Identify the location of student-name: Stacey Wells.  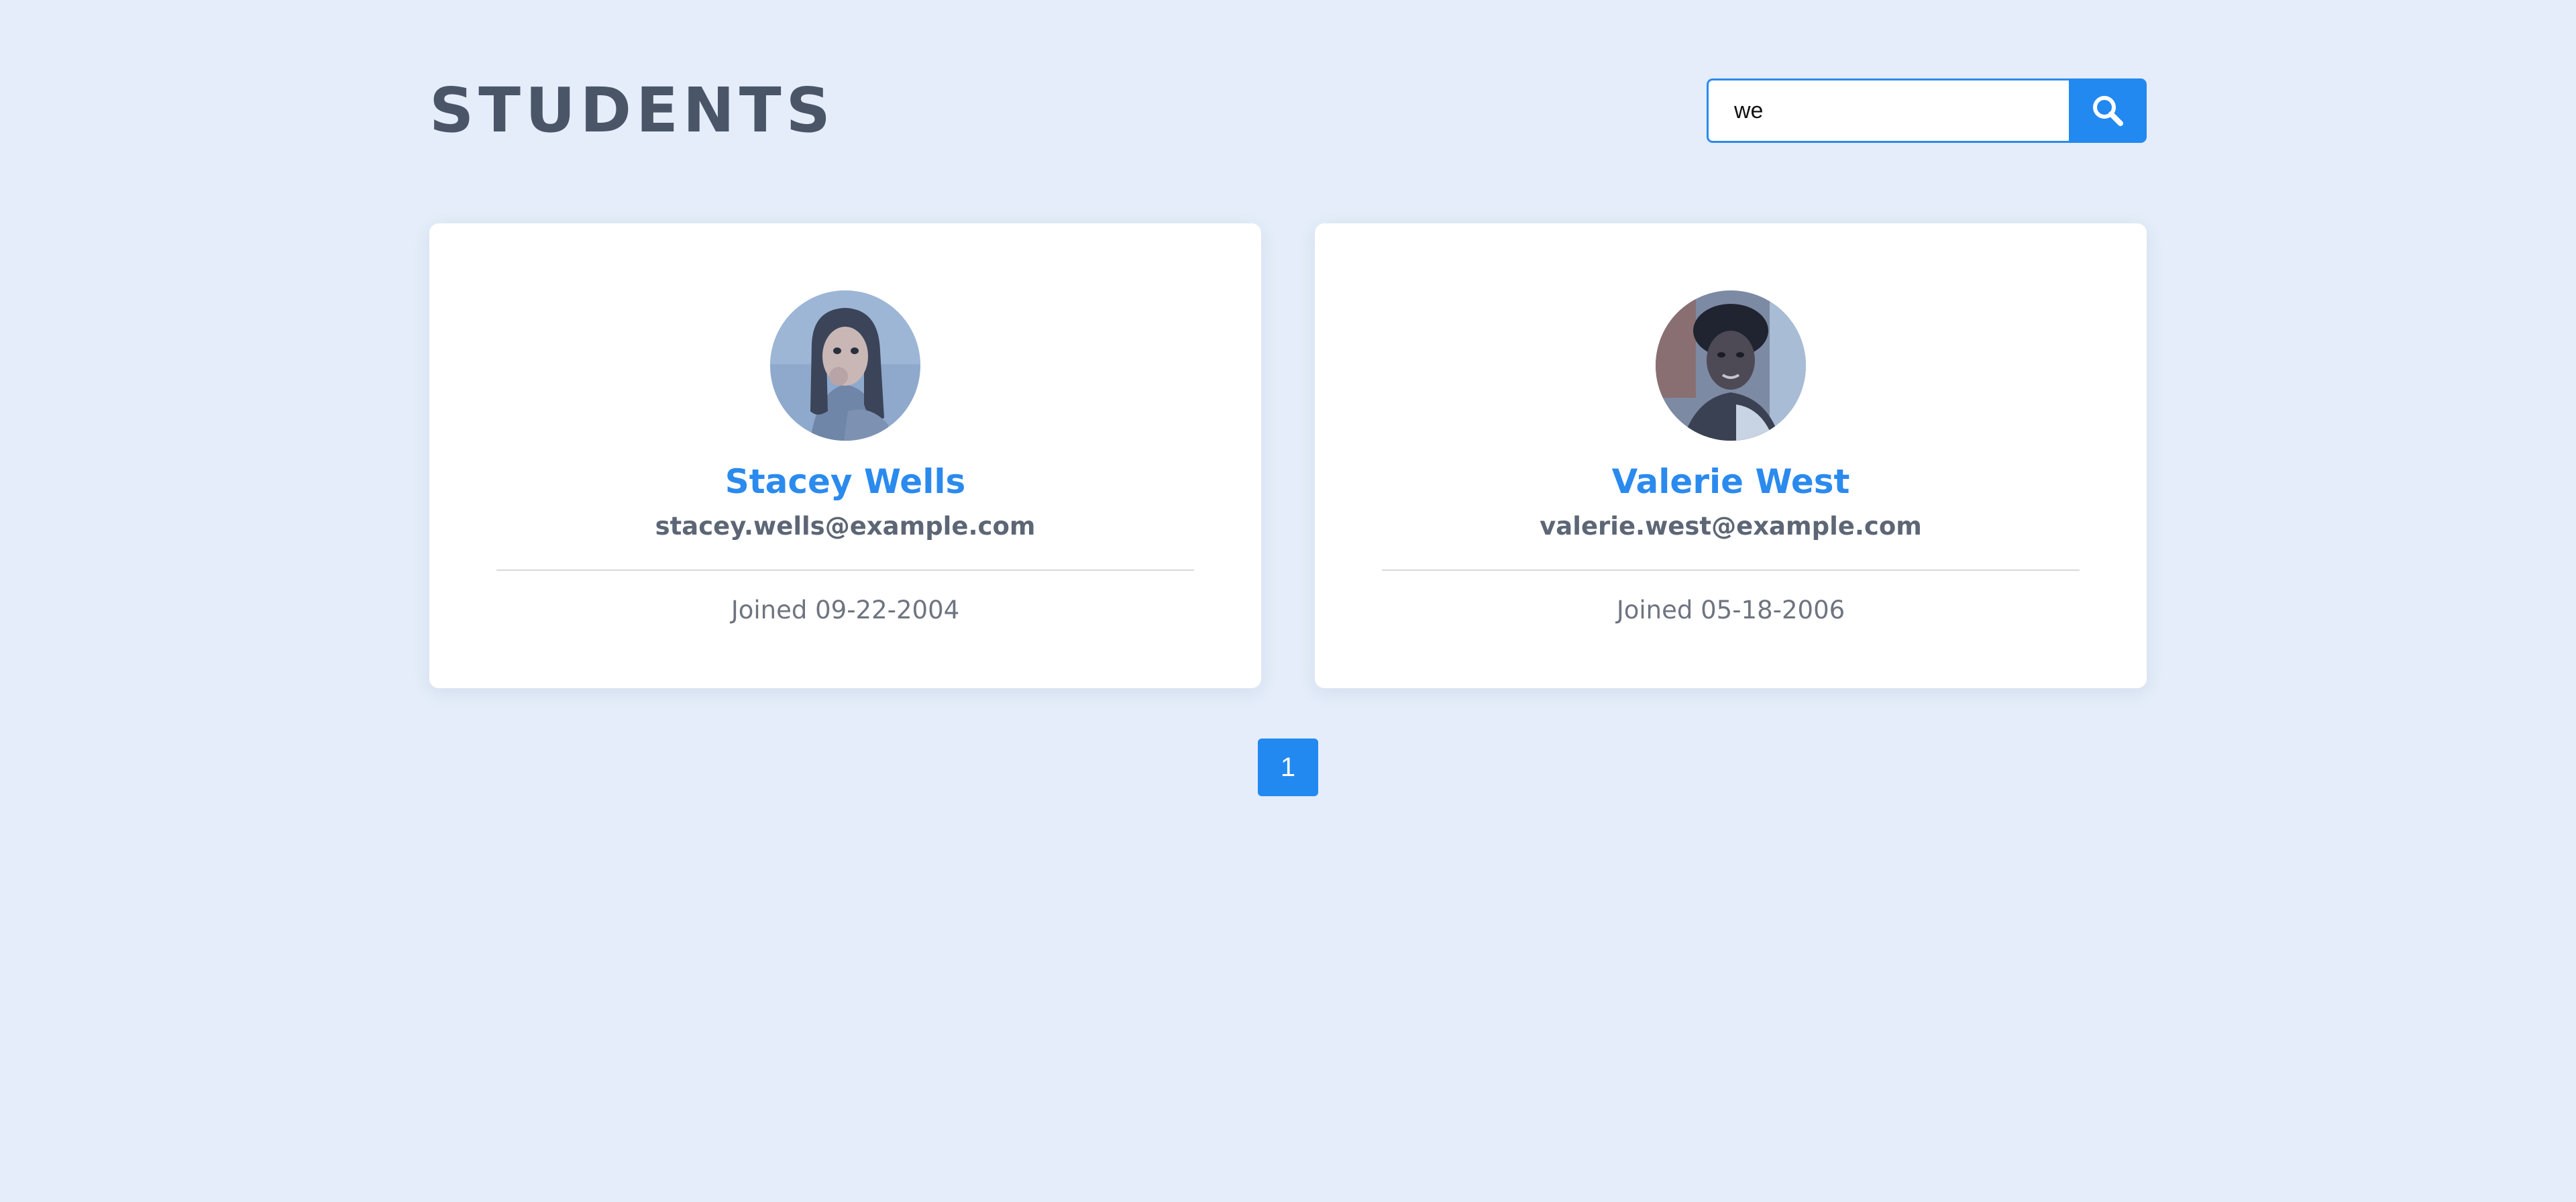
(845, 481).